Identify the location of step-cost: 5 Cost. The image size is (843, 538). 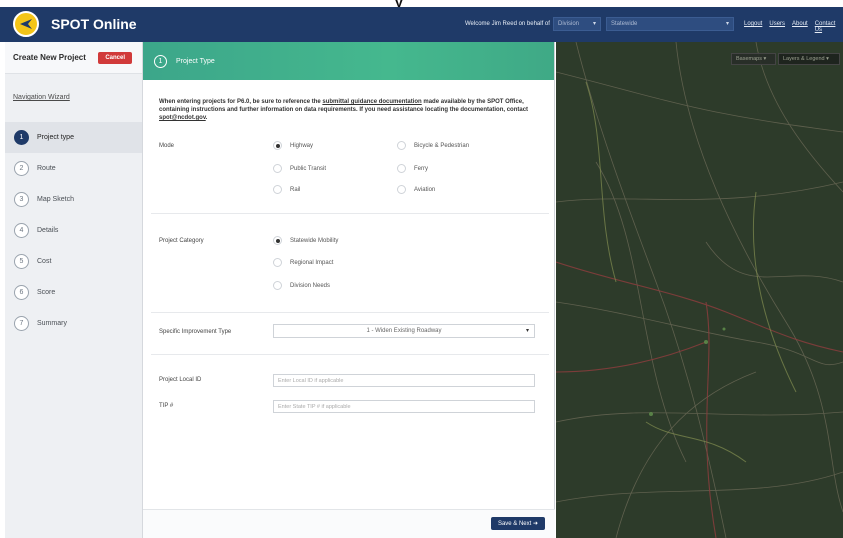
(73, 261).